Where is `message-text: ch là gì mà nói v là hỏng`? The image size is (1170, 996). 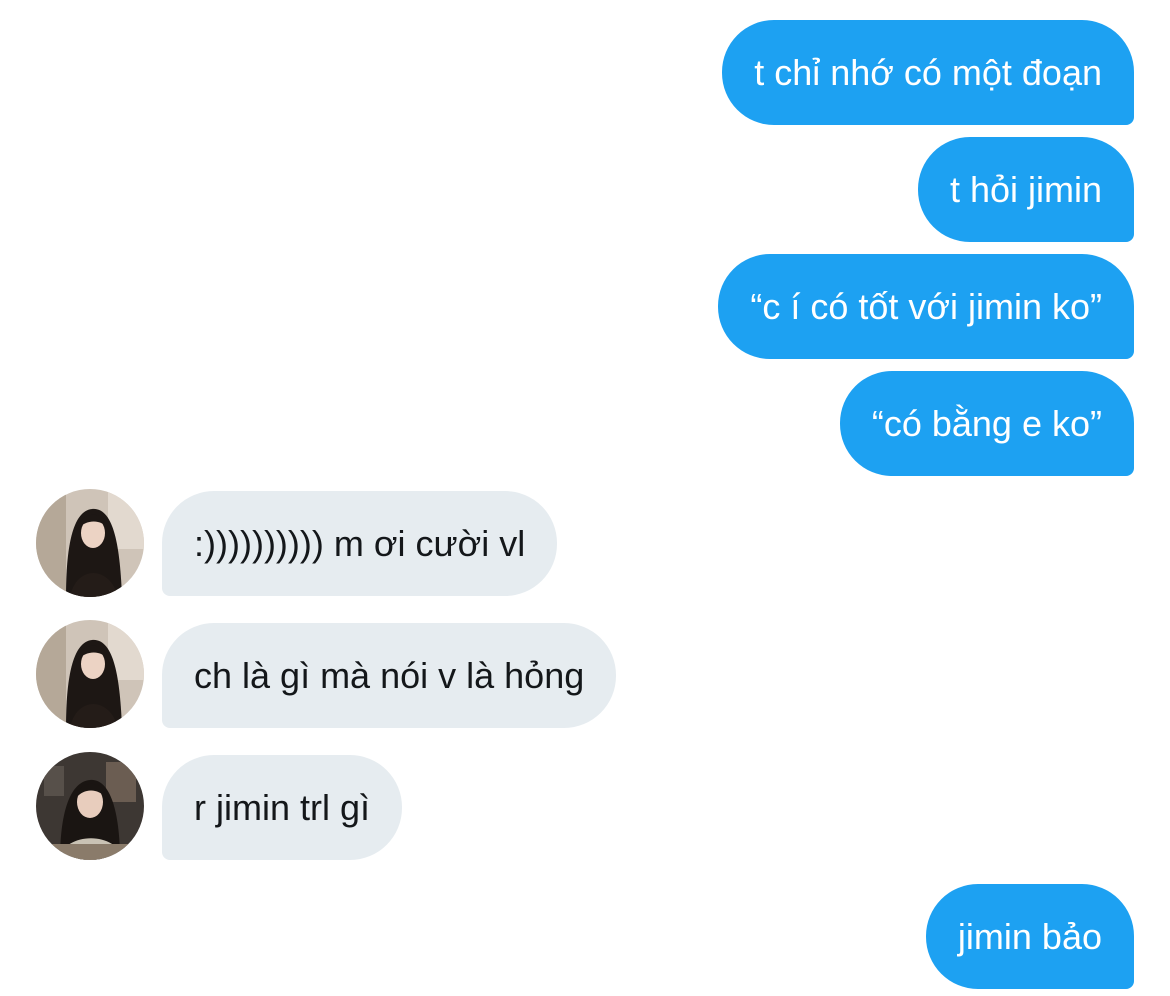 message-text: ch là gì mà nói v là hỏng is located at coordinates (389, 675).